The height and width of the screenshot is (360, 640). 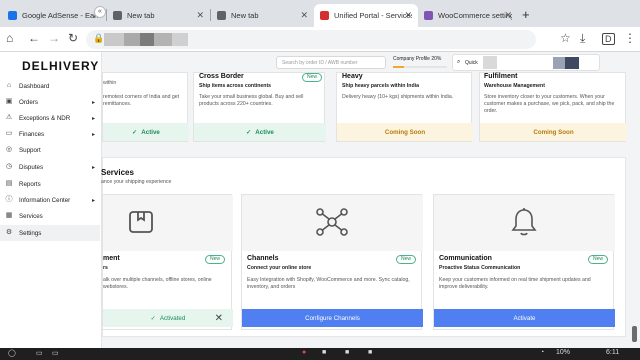 I want to click on card-subtitle: Proactive Status Communication, so click(x=480, y=268).